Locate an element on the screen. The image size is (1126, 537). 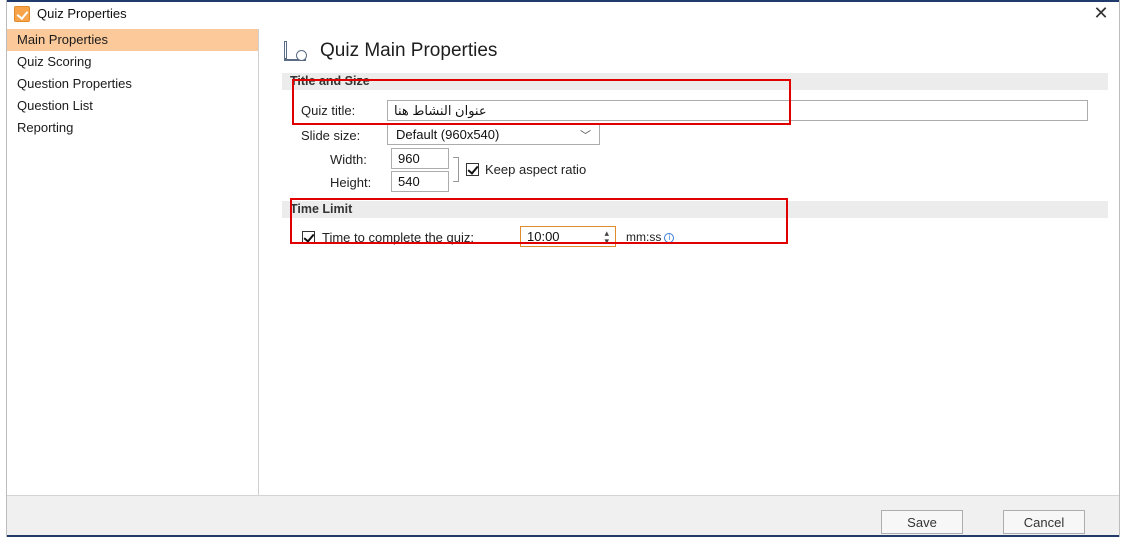
footer-bar: Save Cancel is located at coordinates (563, 516).